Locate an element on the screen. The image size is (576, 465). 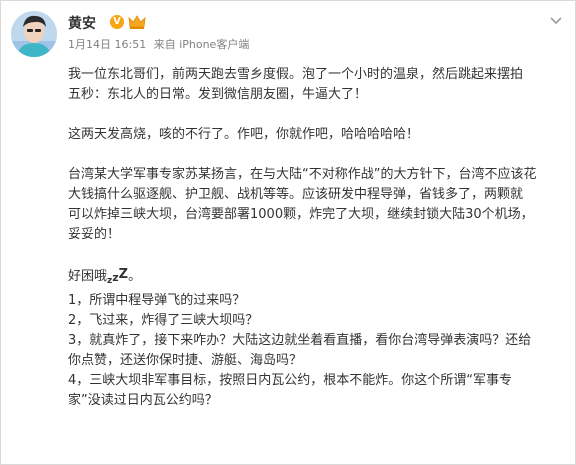
crown-icon is located at coordinates (137, 22).